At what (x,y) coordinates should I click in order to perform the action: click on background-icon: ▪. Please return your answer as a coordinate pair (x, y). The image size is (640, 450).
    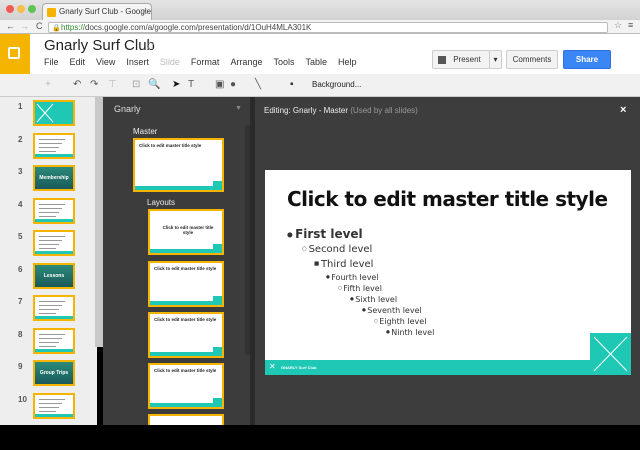
    Looking at the image, I should click on (292, 84).